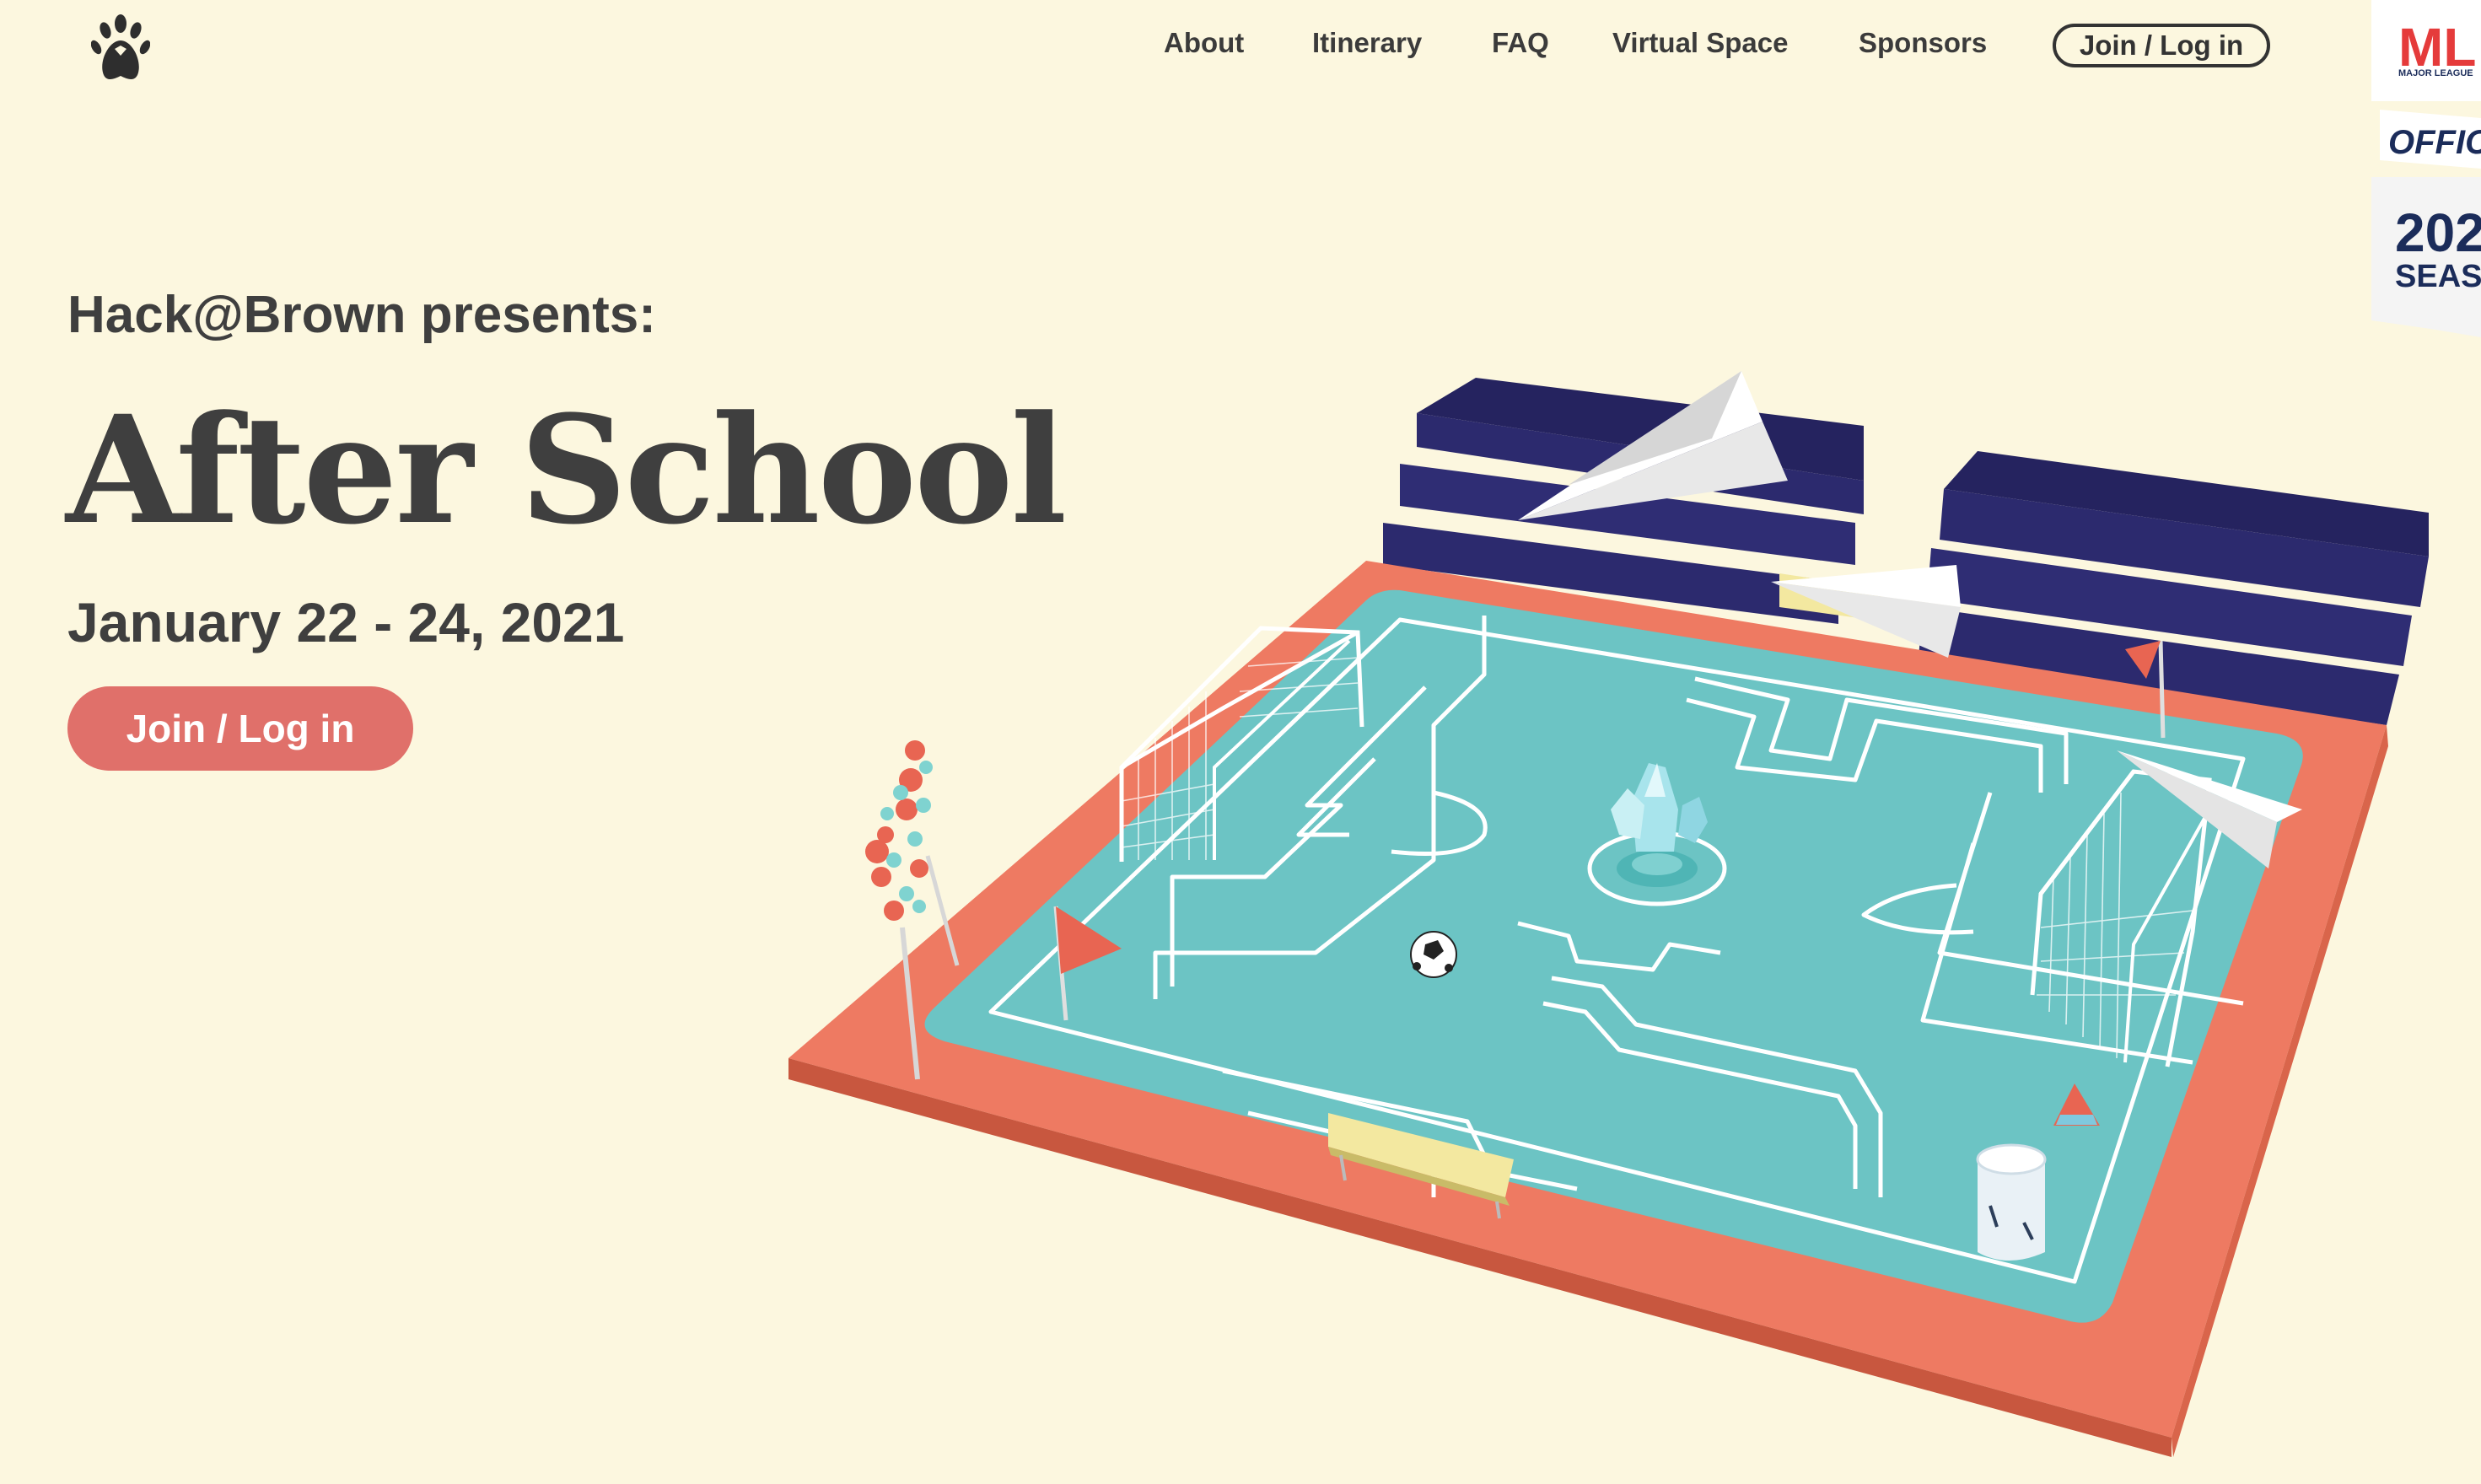 The image size is (2481, 1484). Describe the element at coordinates (1367, 43) in the screenshot. I see `nav-itinerary: Itinerary` at that location.